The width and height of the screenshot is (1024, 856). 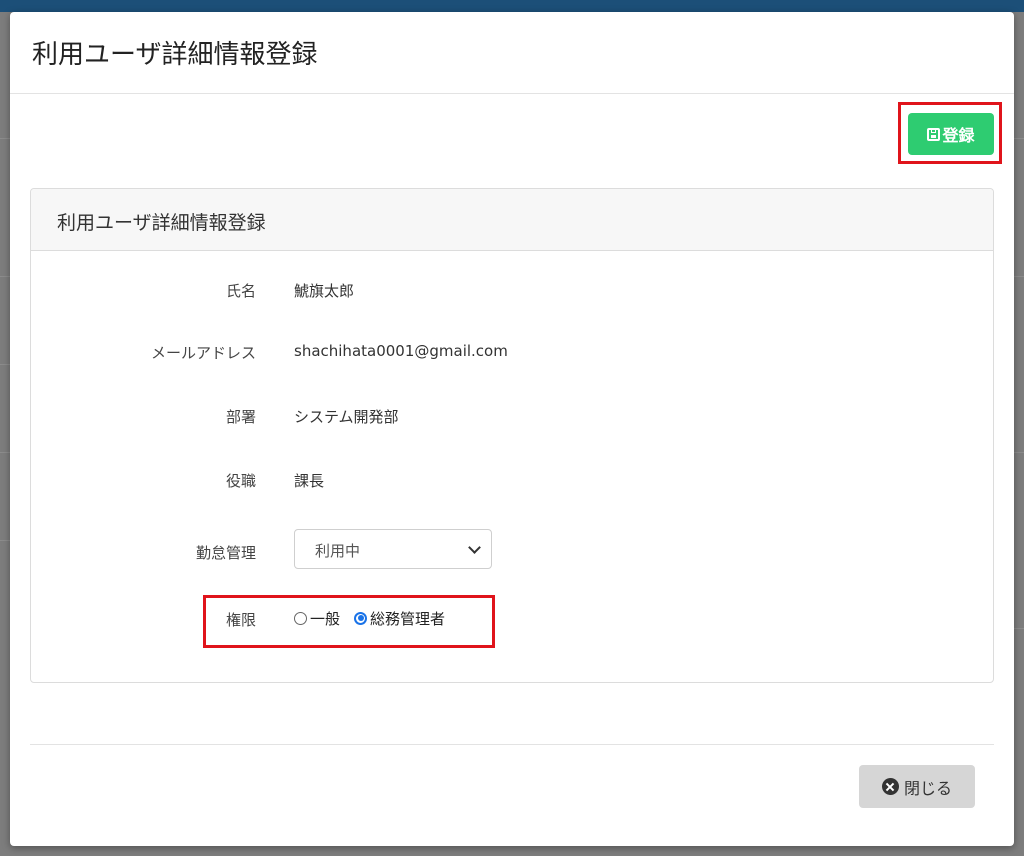 What do you see at coordinates (240, 291) in the screenshot?
I see `name-label: 氏名` at bounding box center [240, 291].